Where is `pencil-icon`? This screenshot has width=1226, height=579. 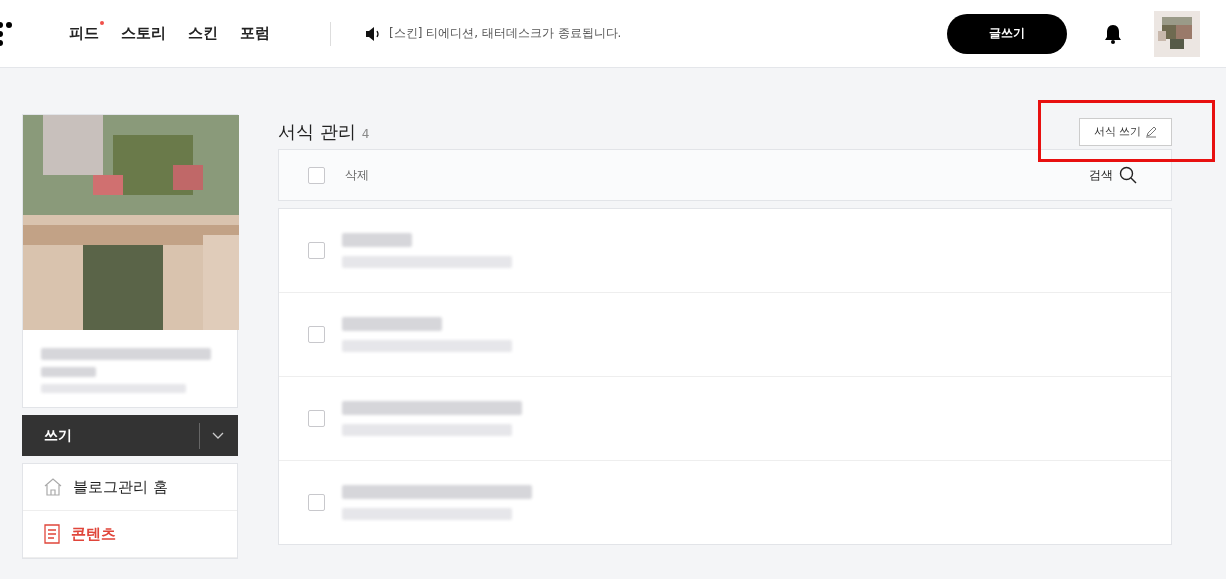
pencil-icon is located at coordinates (1151, 131).